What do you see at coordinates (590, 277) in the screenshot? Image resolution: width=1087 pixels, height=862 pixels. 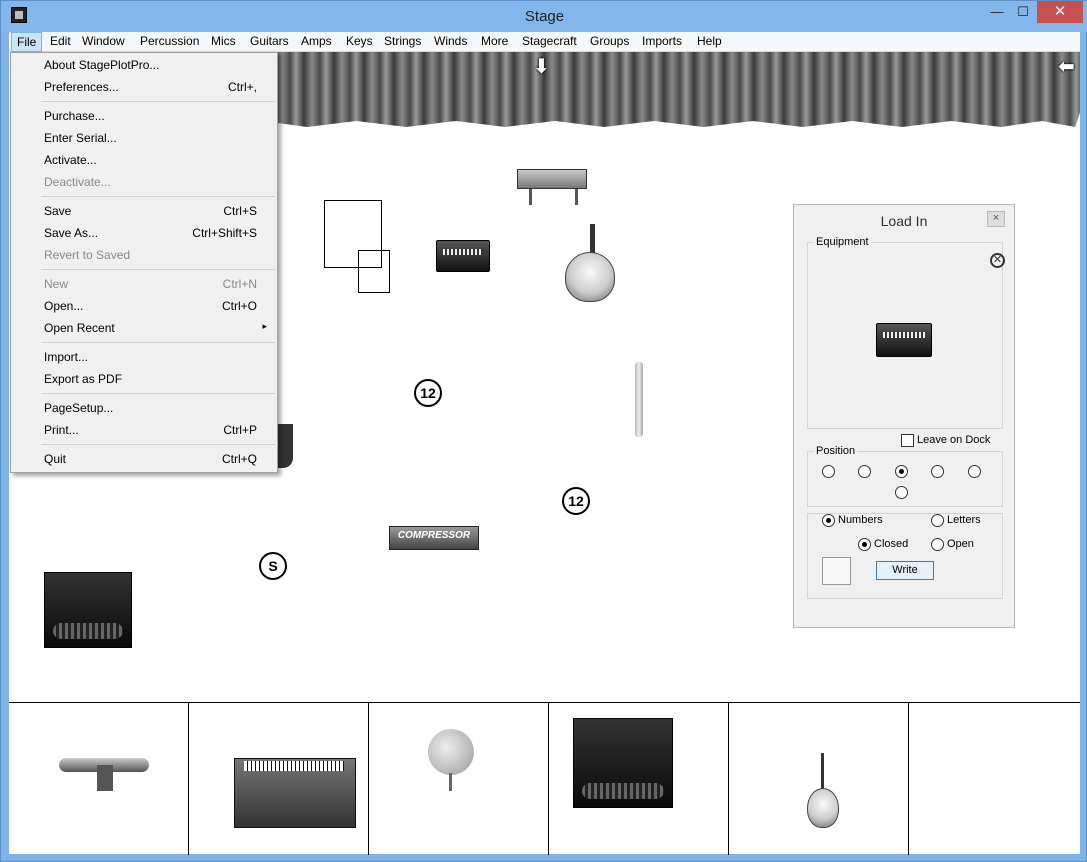 I see `acoustic-guitar-icon` at bounding box center [590, 277].